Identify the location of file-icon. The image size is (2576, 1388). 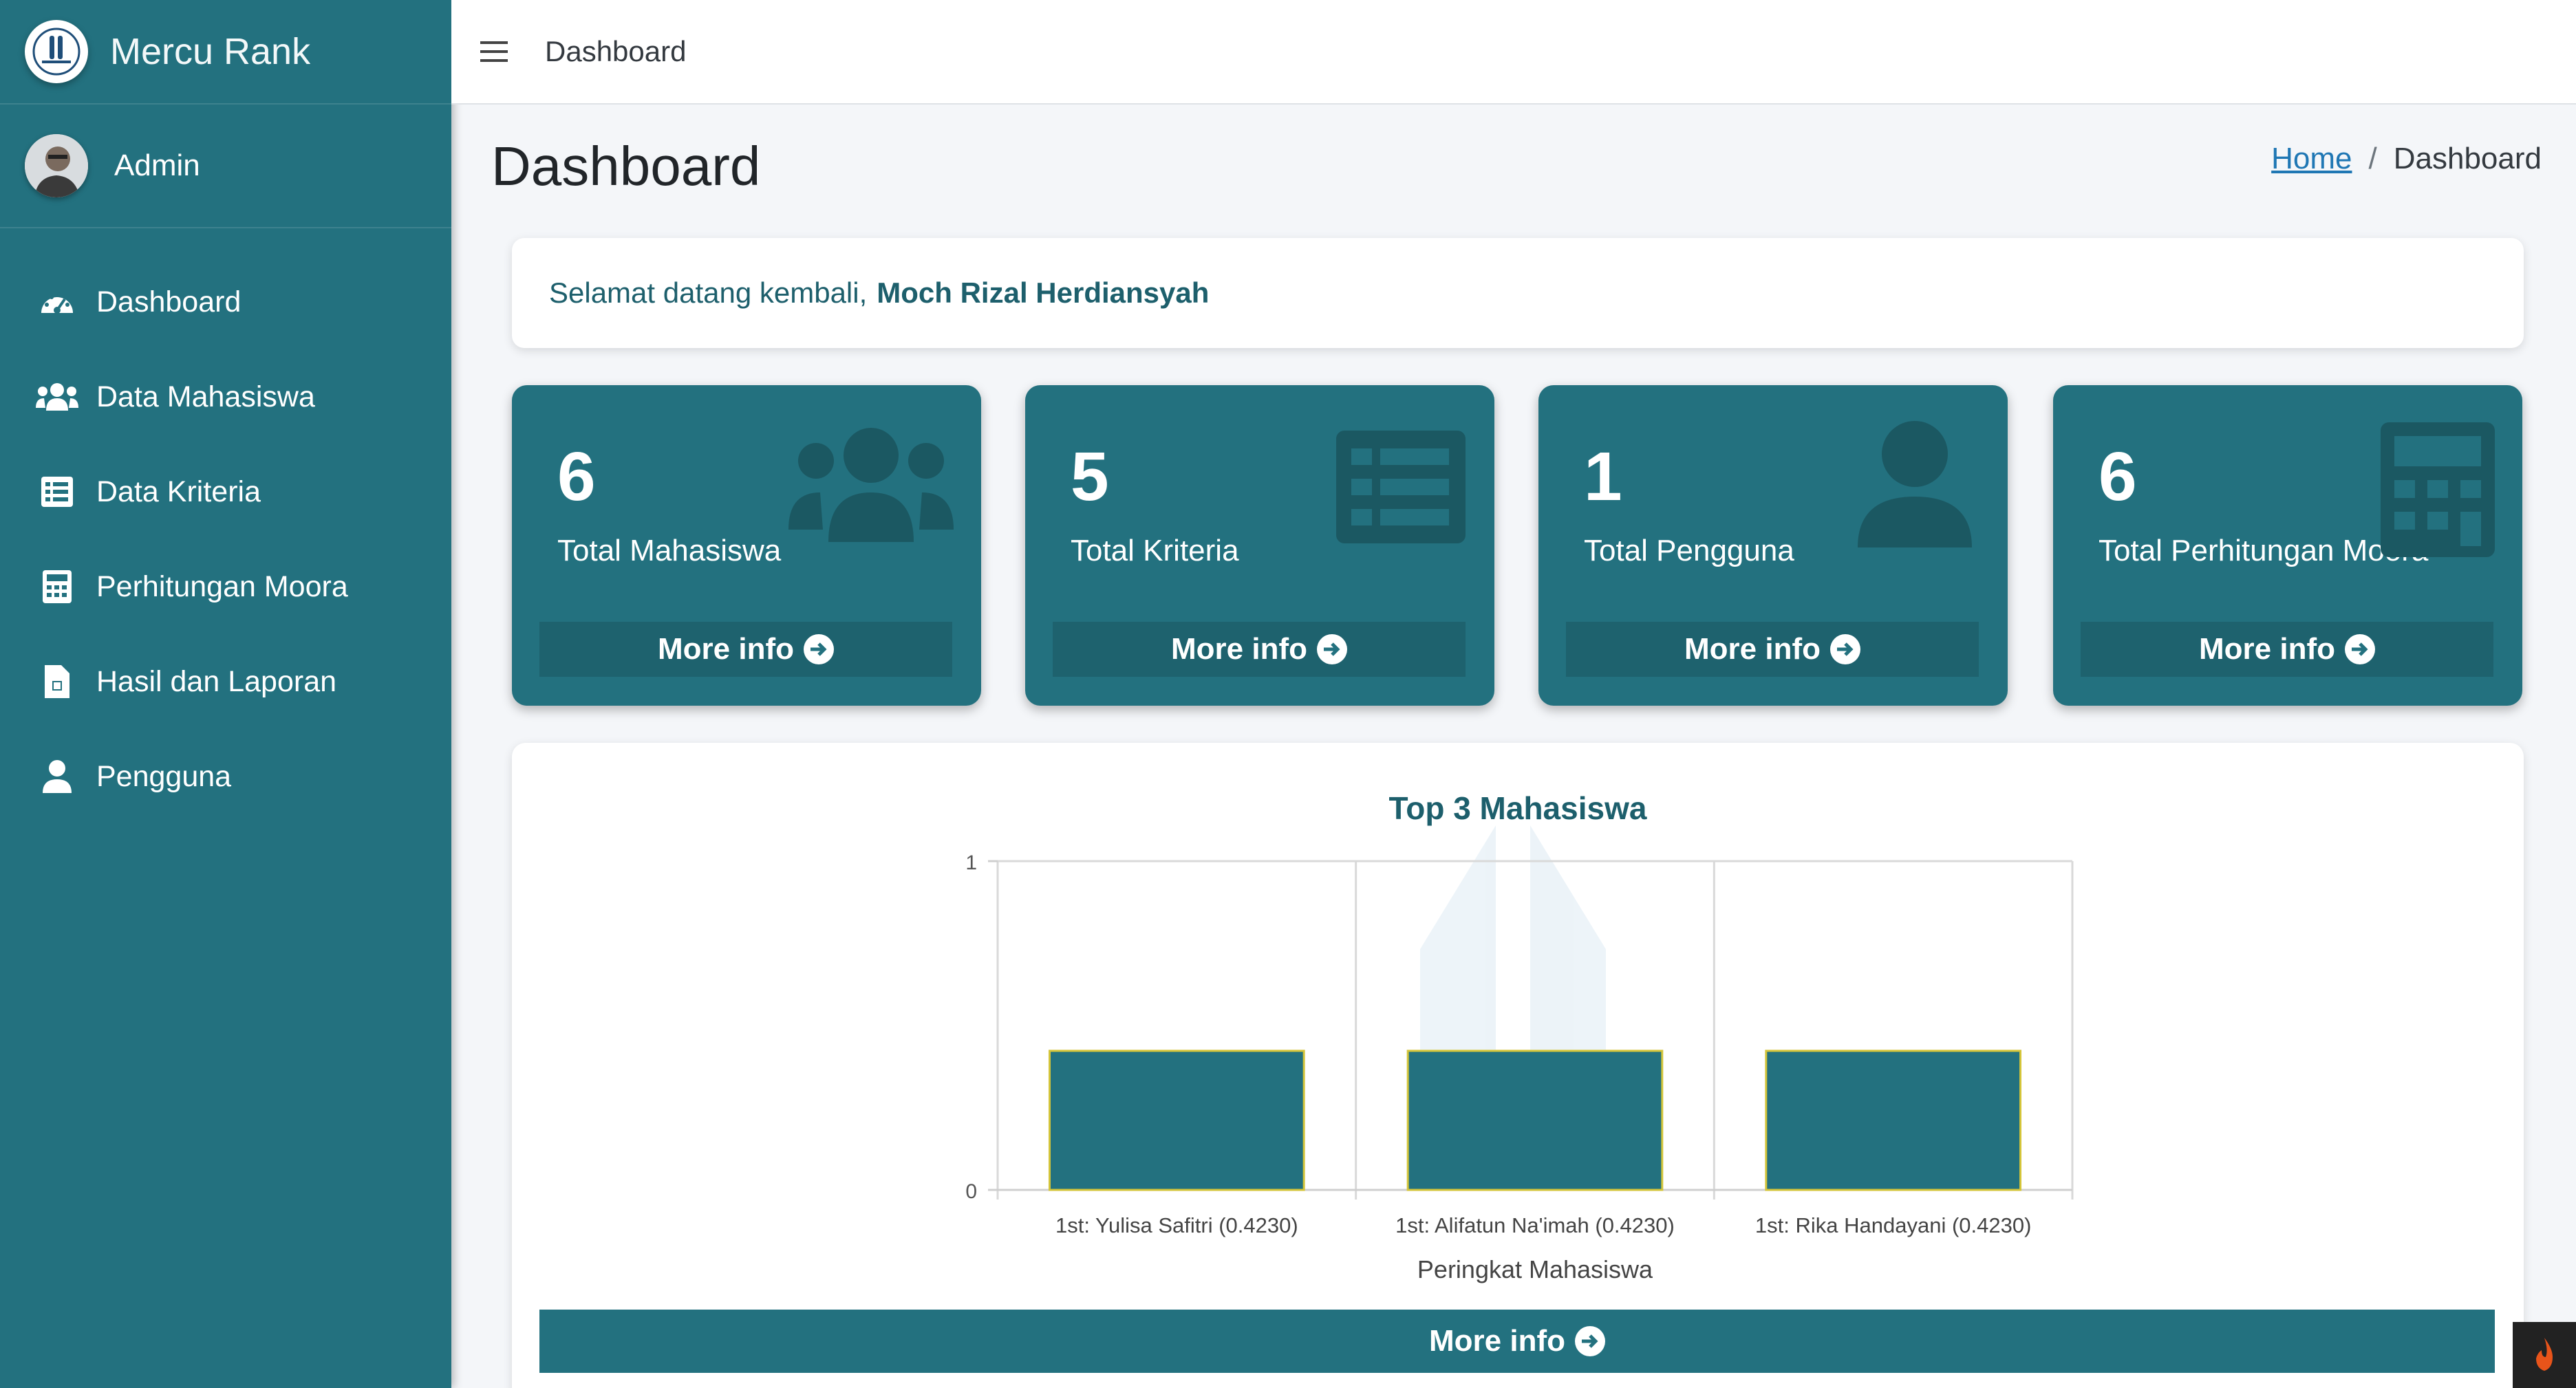
(57, 682).